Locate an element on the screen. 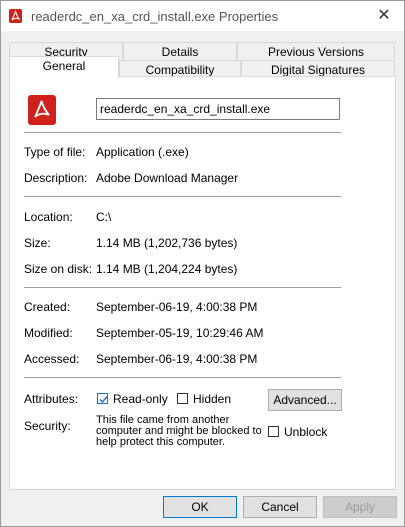 Image resolution: width=405 pixels, height=527 pixels. description-value: Adobe Download Manager is located at coordinates (167, 178).